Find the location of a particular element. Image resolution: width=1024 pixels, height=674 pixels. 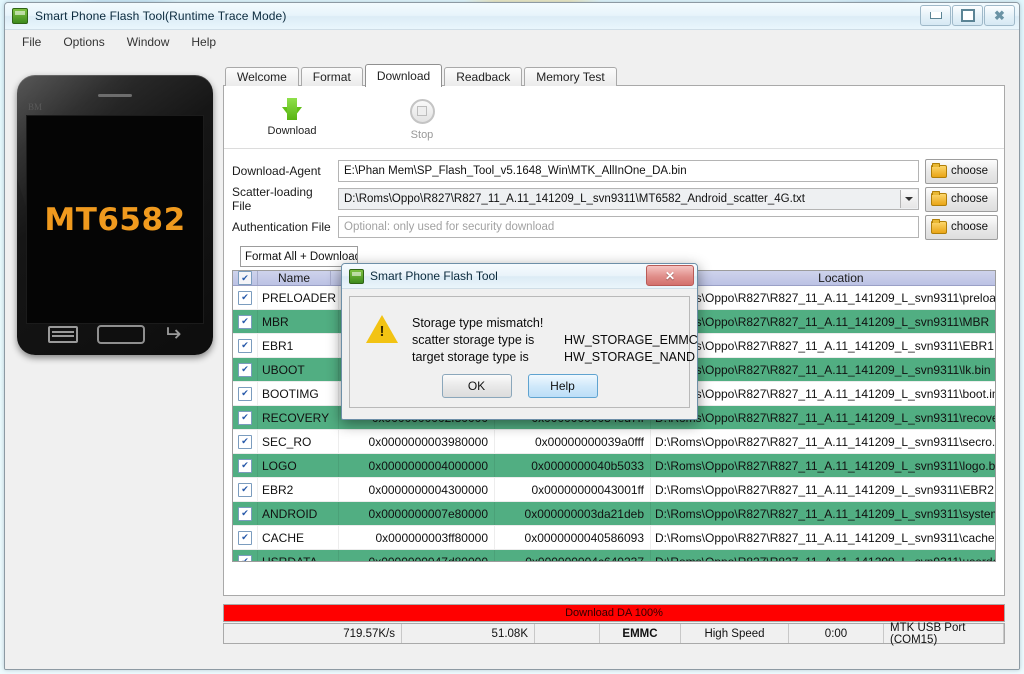

maximize-button is located at coordinates (967, 15).